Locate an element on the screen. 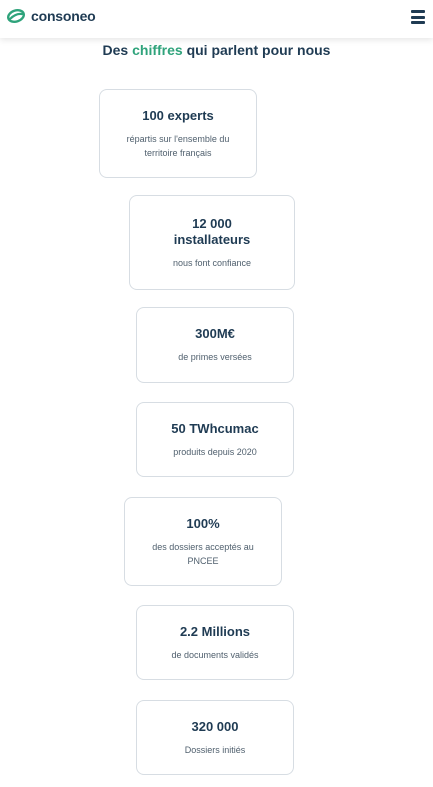 This screenshot has height=787, width=433. stat-value: 300M€ is located at coordinates (215, 333).